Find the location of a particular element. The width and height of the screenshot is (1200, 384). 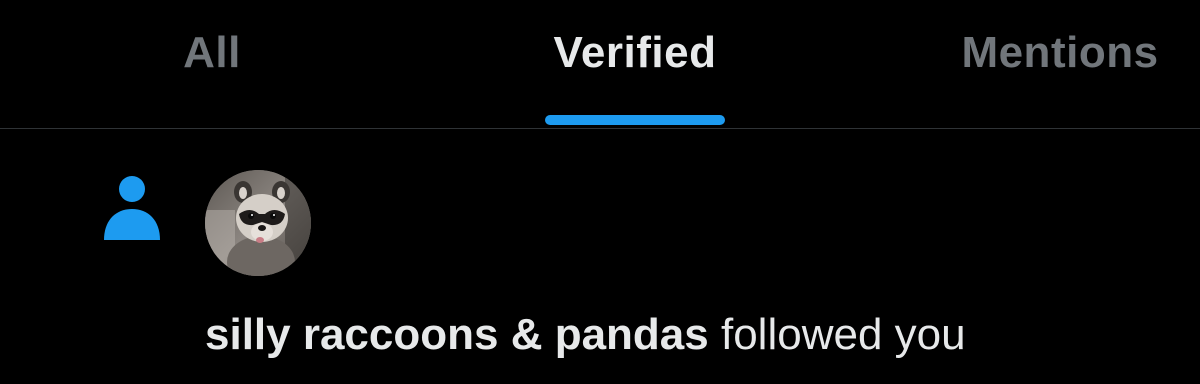

user-avatar is located at coordinates (258, 223).